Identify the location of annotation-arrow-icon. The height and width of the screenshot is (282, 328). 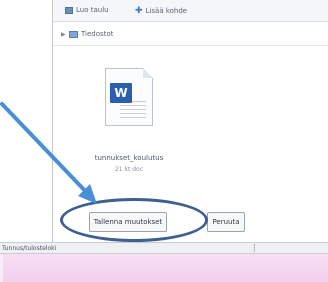
(48, 153).